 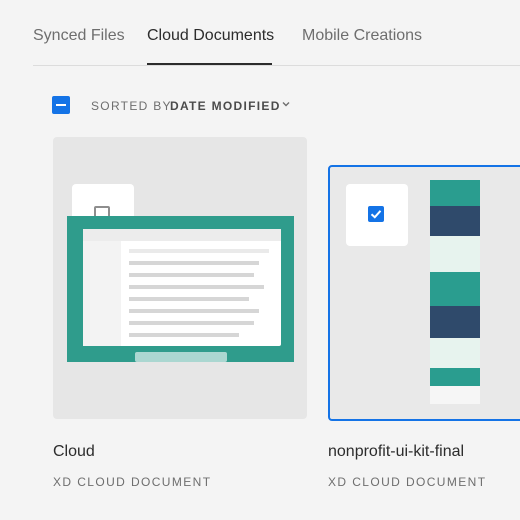 What do you see at coordinates (276, 65) in the screenshot?
I see `tabs-divider` at bounding box center [276, 65].